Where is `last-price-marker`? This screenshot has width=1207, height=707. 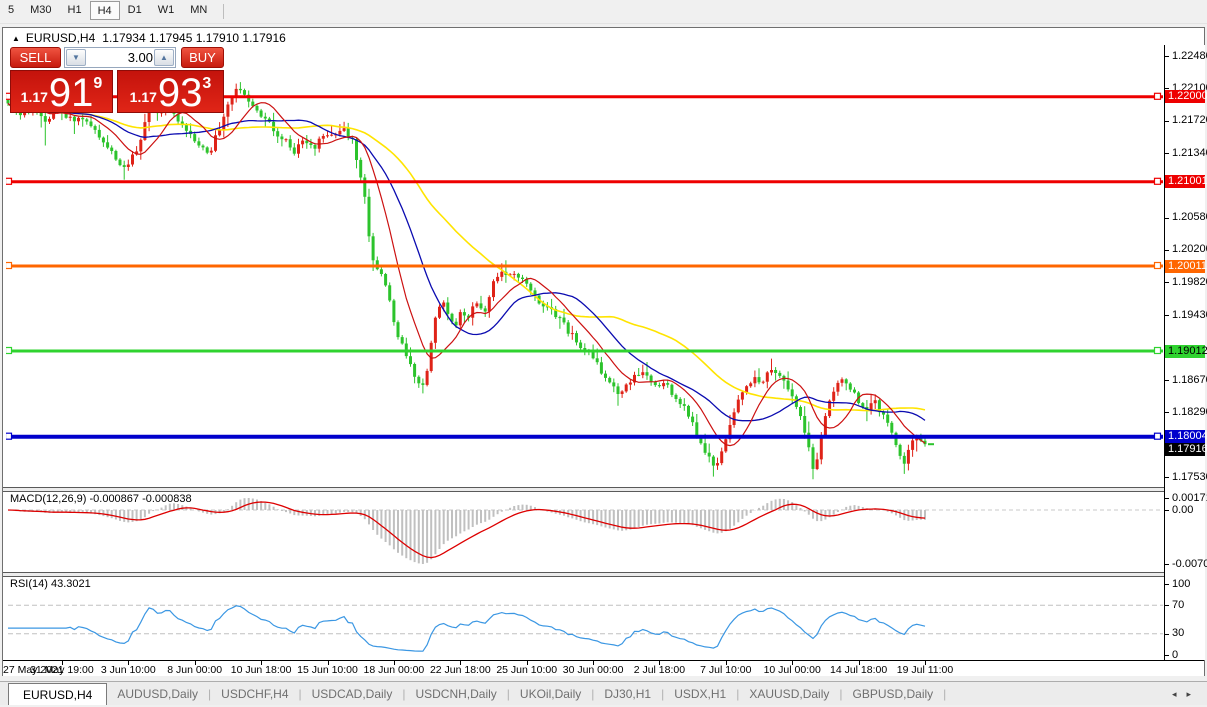
last-price-marker is located at coordinates (931, 444).